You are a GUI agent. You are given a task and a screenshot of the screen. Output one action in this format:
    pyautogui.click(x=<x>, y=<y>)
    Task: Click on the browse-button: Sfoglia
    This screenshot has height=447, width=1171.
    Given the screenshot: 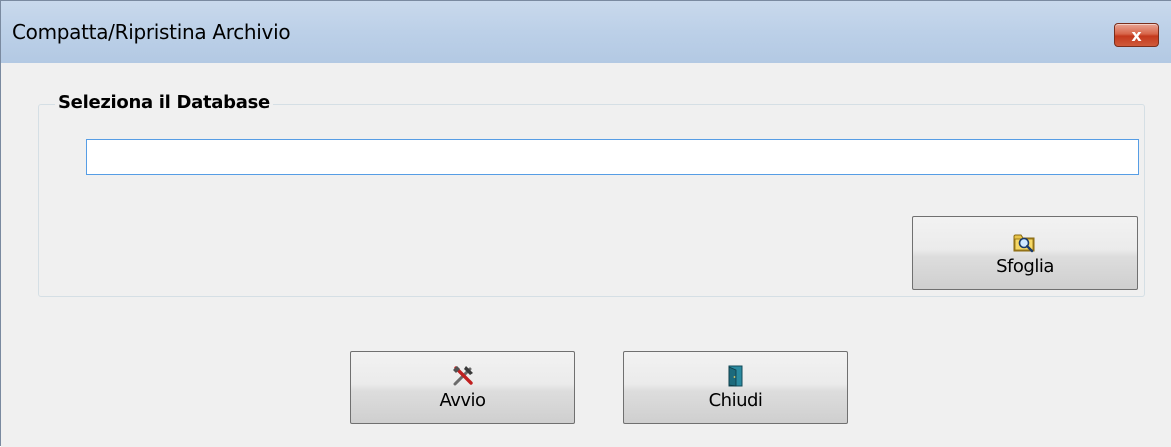 What is the action you would take?
    pyautogui.click(x=1025, y=253)
    